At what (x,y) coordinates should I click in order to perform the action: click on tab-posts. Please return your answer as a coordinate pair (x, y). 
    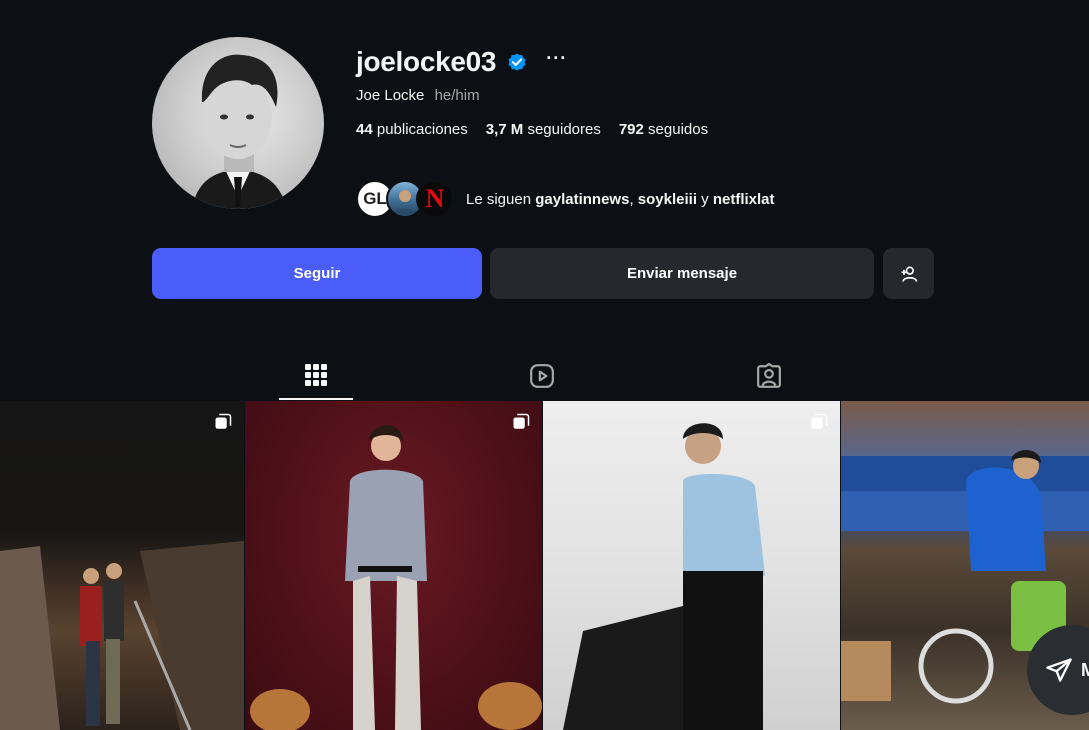
    Looking at the image, I should click on (316, 376).